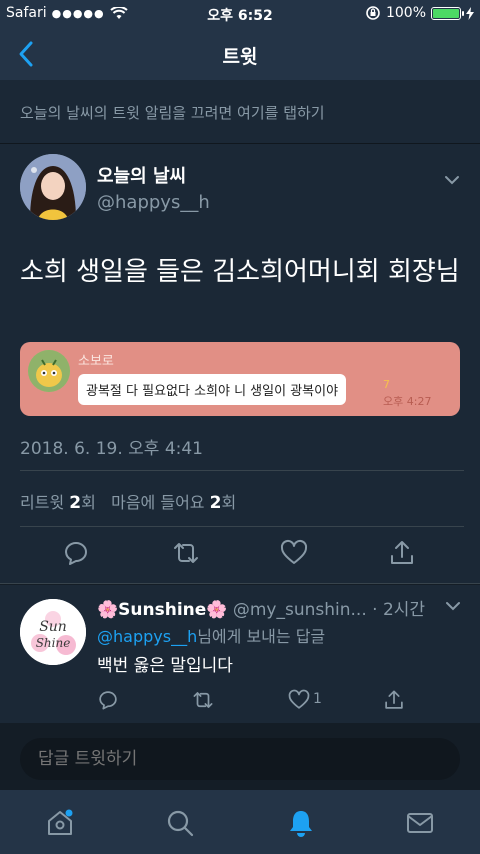 The width and height of the screenshot is (480, 854). What do you see at coordinates (405, 13) in the screenshot?
I see `battery-percent: 100%` at bounding box center [405, 13].